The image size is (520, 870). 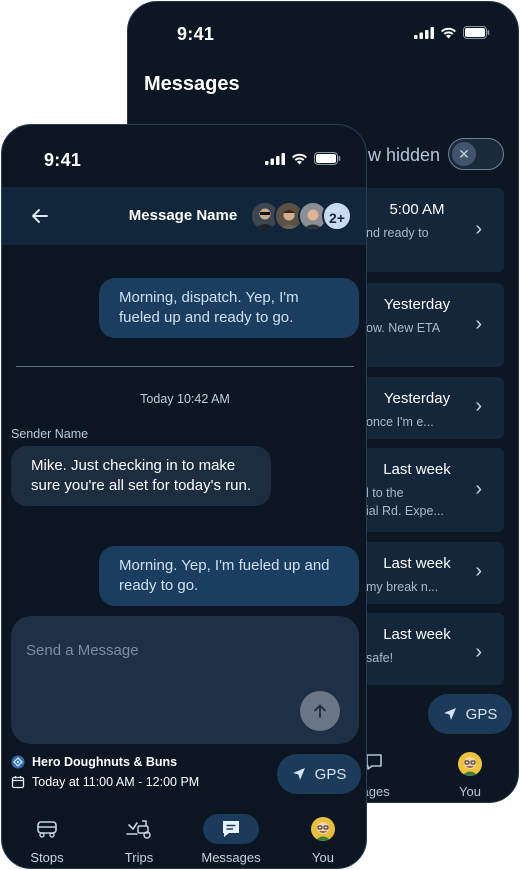 What do you see at coordinates (397, 233) in the screenshot?
I see `conversation-preview: nd ready to` at bounding box center [397, 233].